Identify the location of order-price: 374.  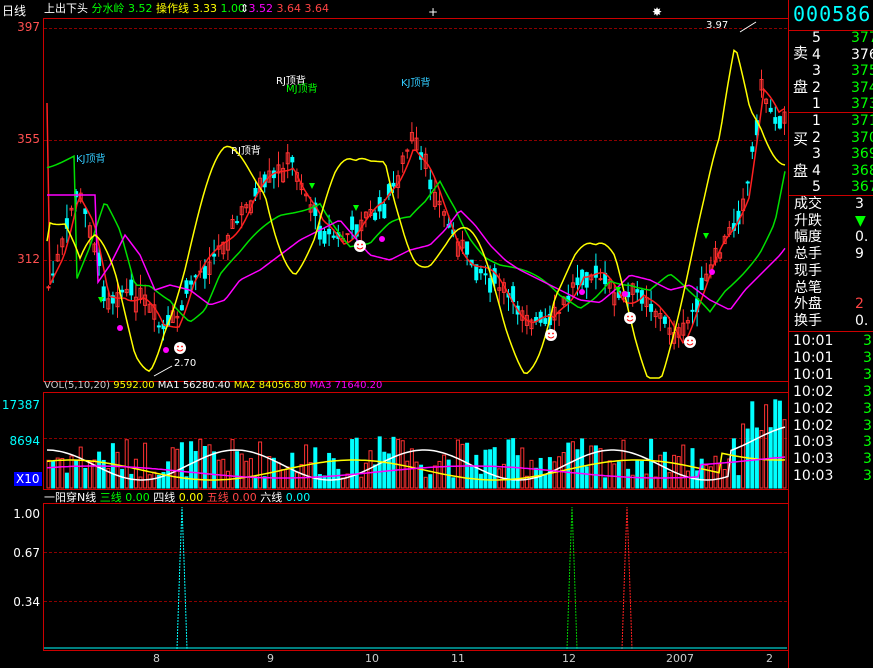
(862, 87).